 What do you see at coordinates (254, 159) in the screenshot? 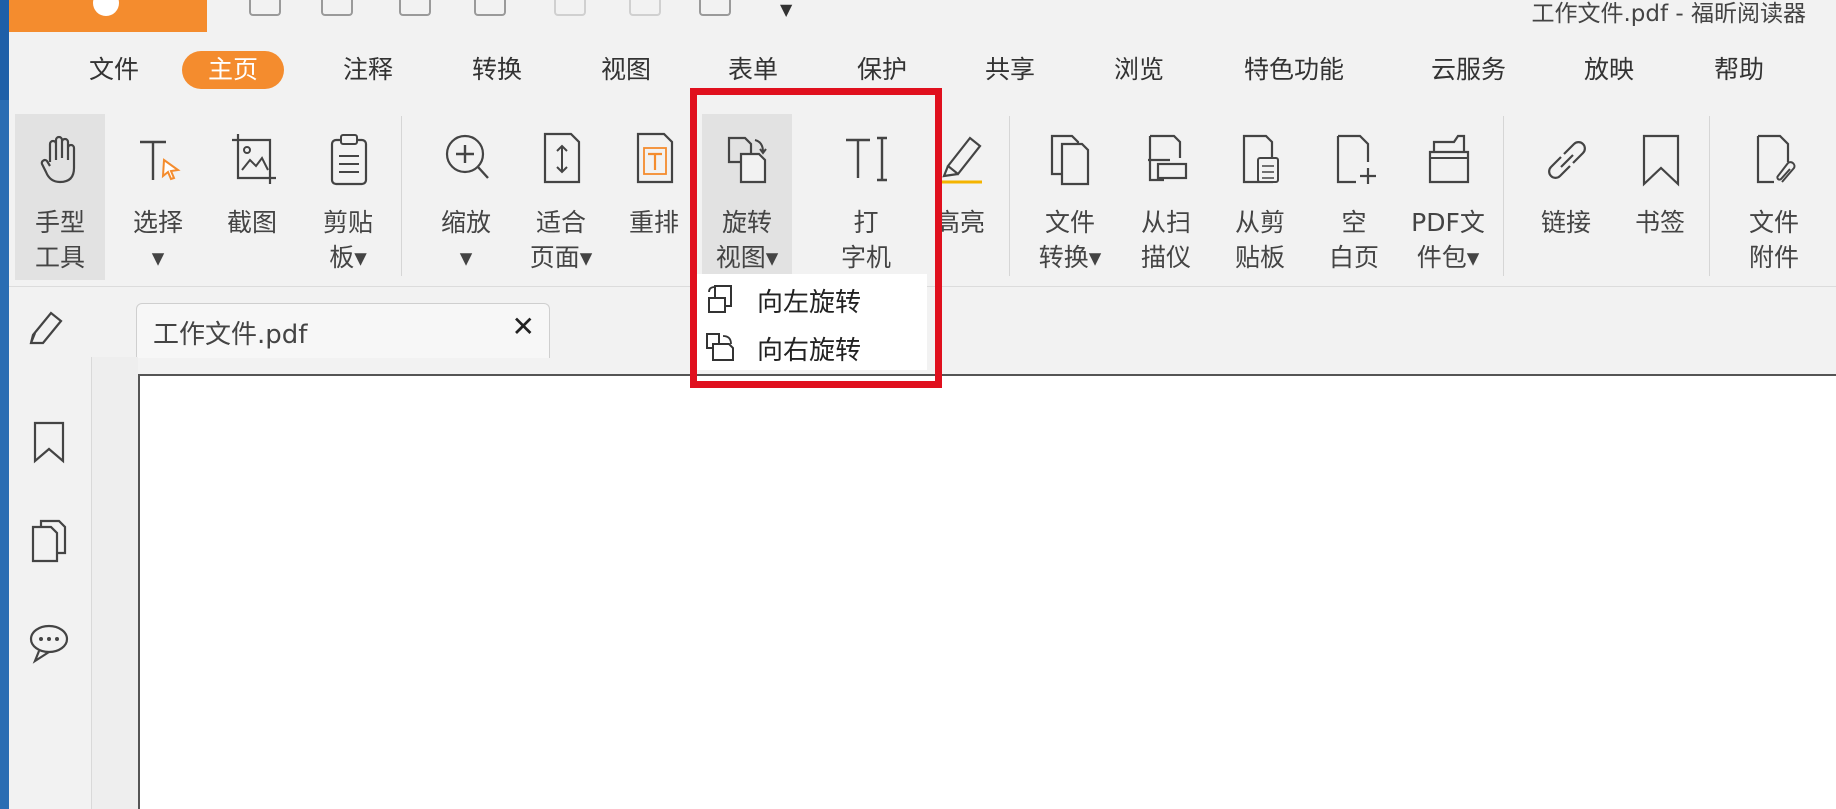
I see `screenshot-icon` at bounding box center [254, 159].